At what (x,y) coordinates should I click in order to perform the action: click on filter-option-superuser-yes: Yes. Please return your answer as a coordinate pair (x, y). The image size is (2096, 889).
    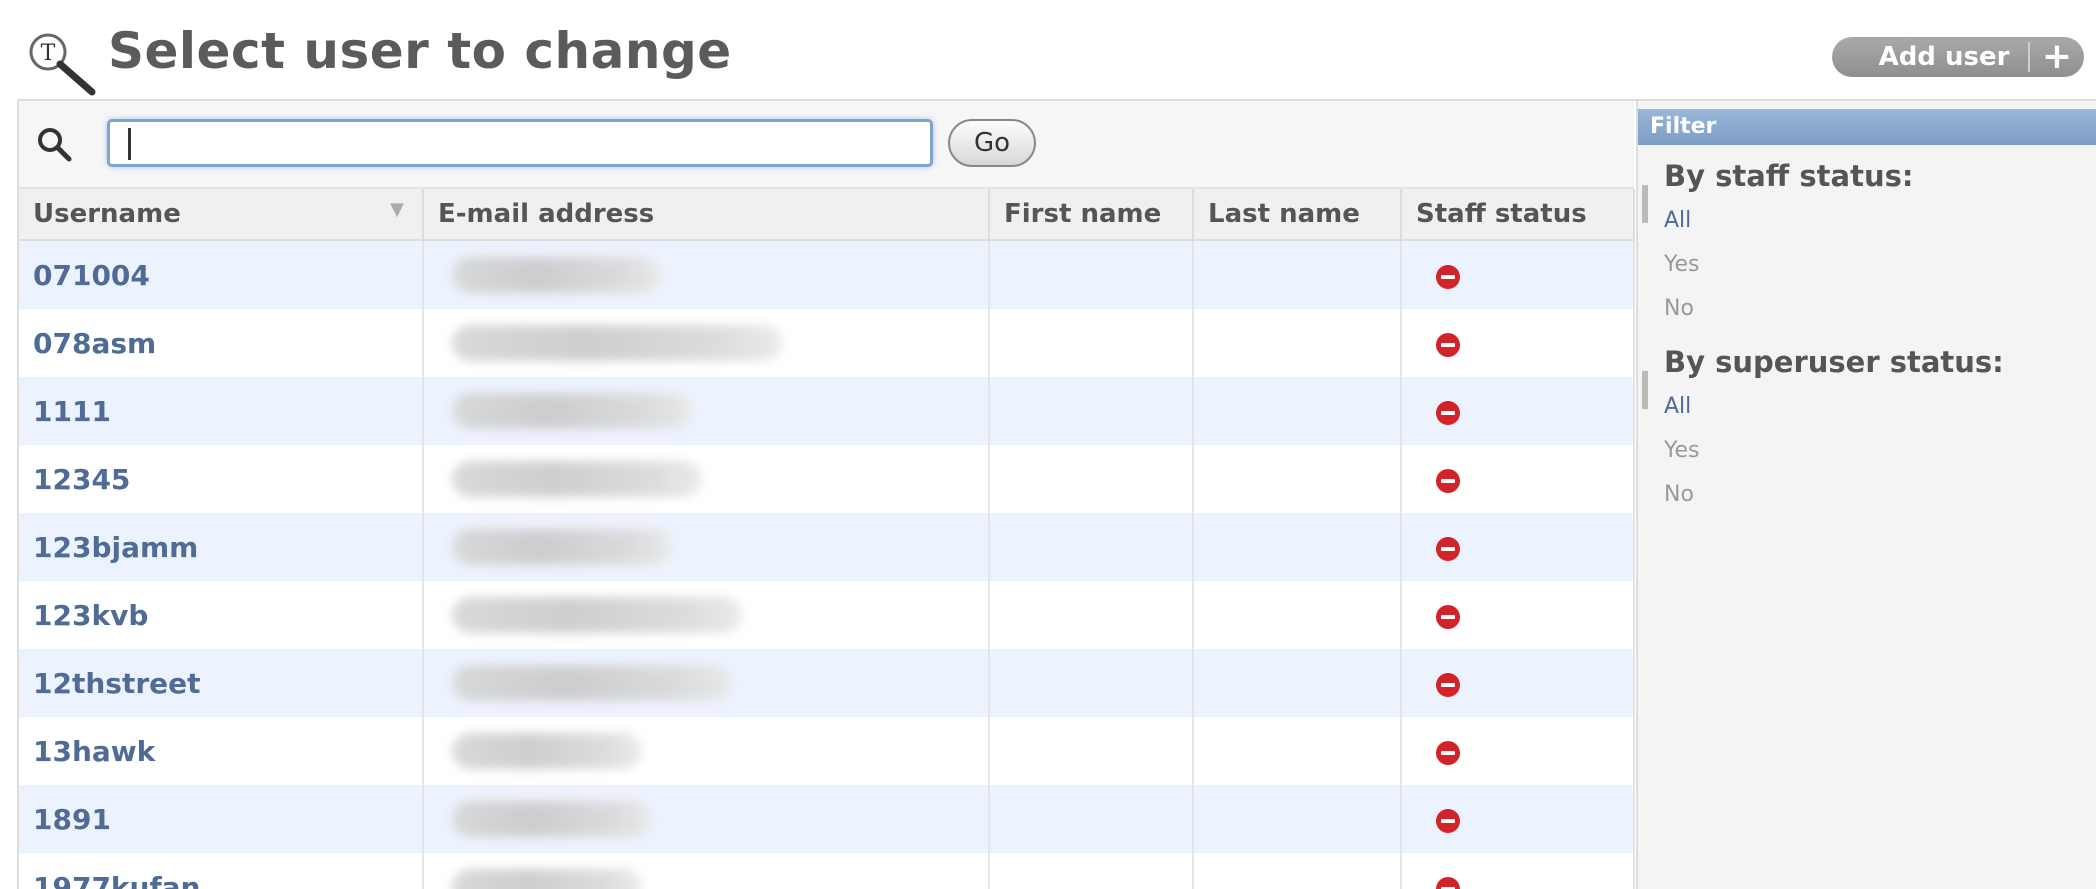
    Looking at the image, I should click on (1867, 451).